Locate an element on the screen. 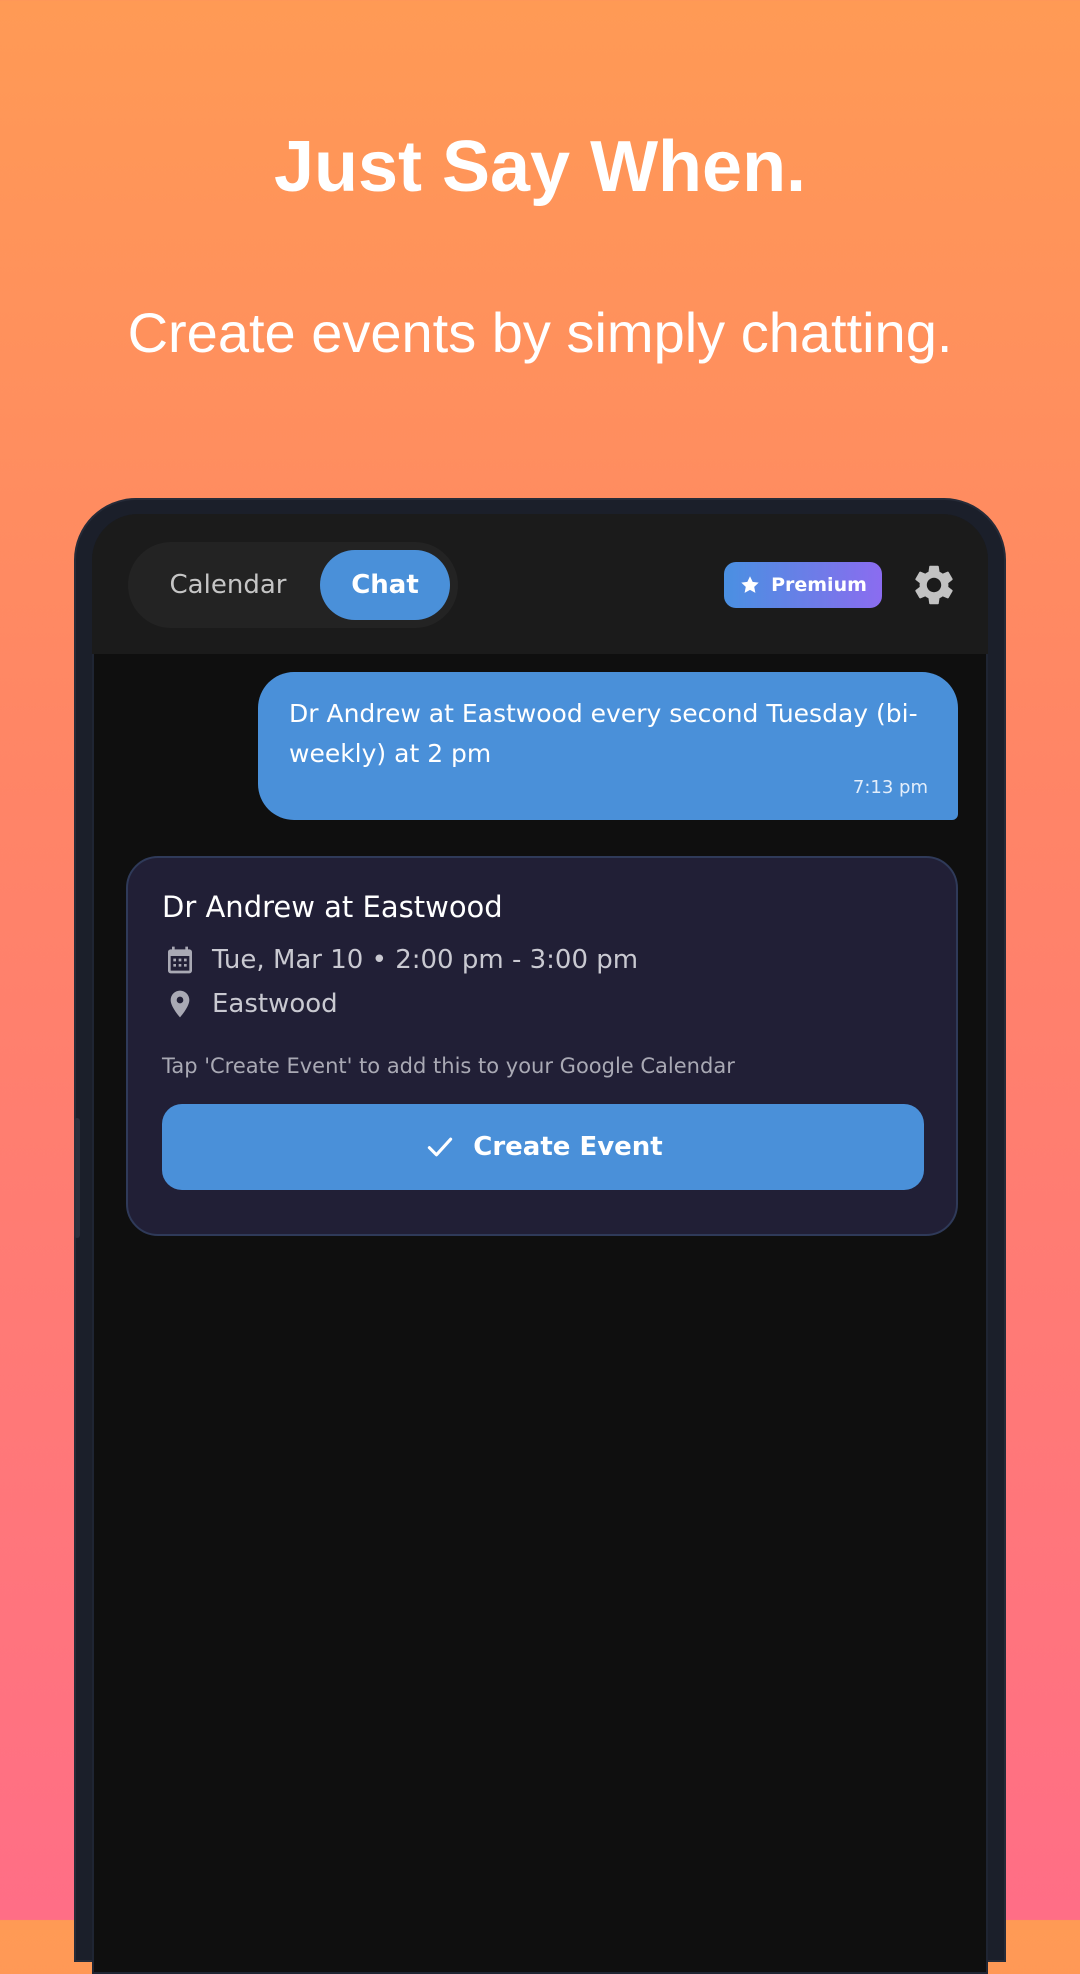 The image size is (1080, 1974). phone-side-button-left is located at coordinates (77, 1178).